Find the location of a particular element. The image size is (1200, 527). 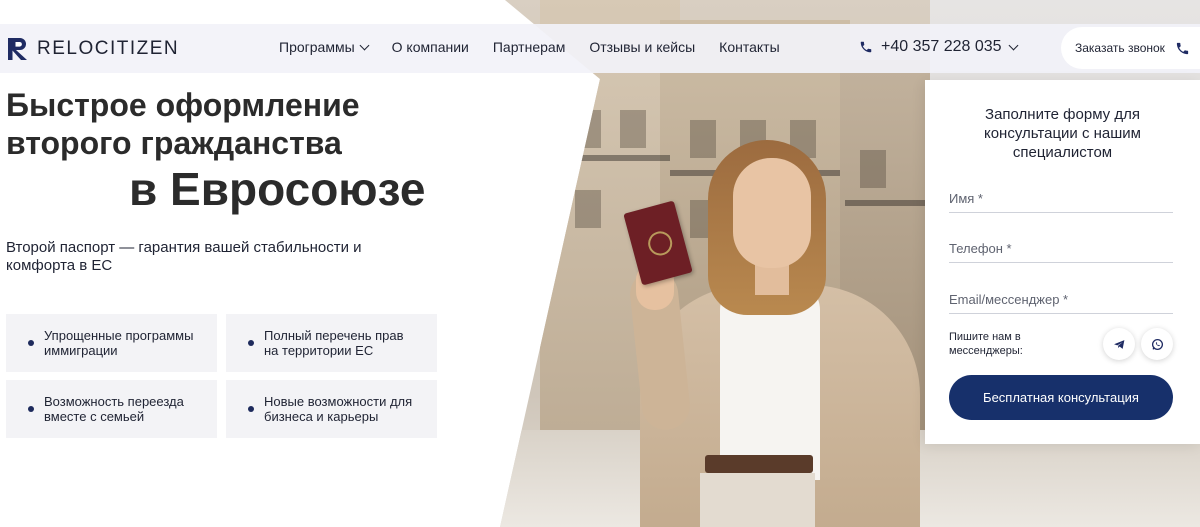

whatsapp-icon is located at coordinates (1157, 344).